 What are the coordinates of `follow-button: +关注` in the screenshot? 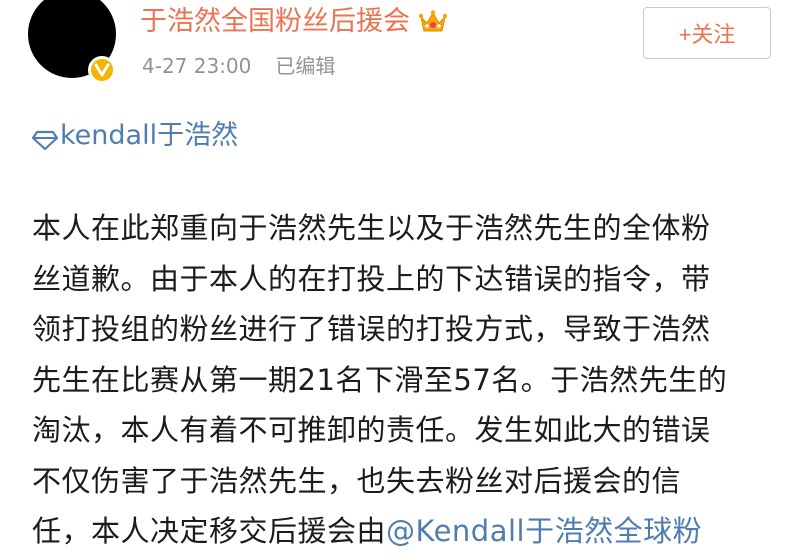 It's located at (707, 33).